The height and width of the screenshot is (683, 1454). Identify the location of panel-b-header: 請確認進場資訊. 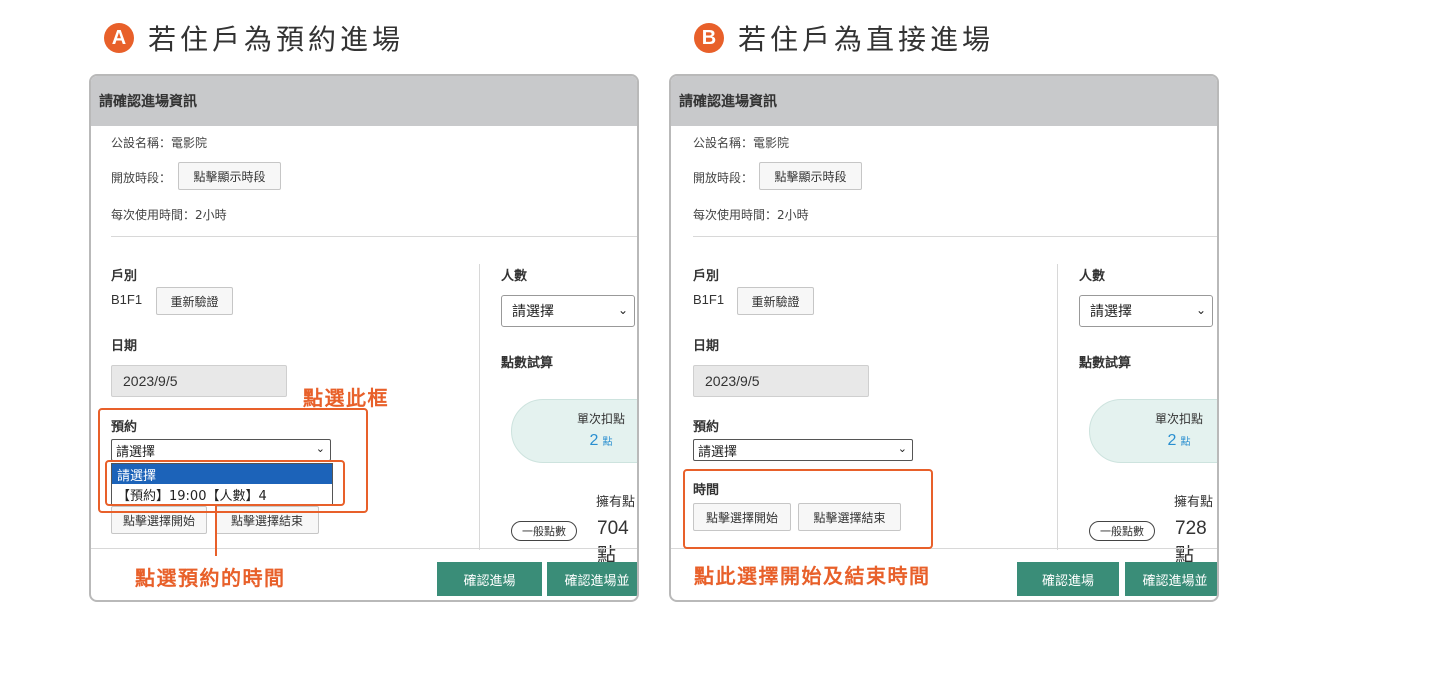
(944, 101).